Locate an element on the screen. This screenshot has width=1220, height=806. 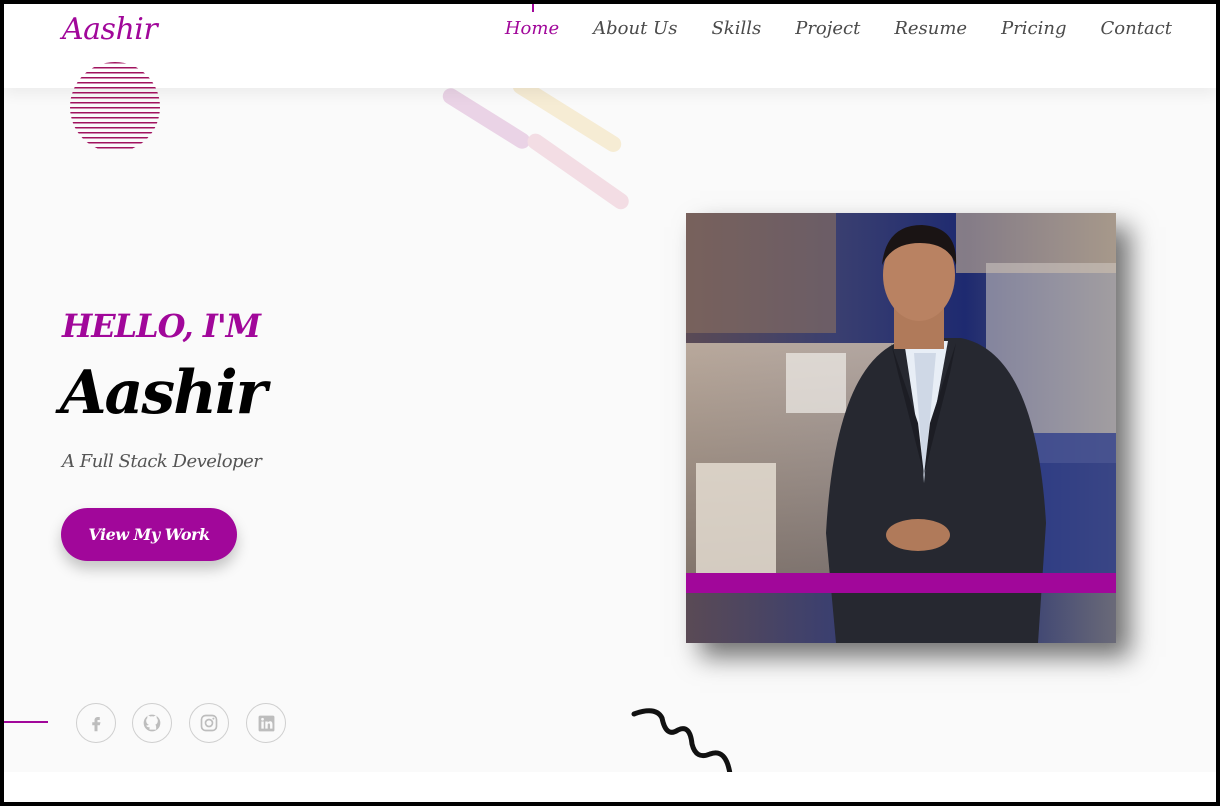
nav-item-home: Home is located at coordinates (532, 21).